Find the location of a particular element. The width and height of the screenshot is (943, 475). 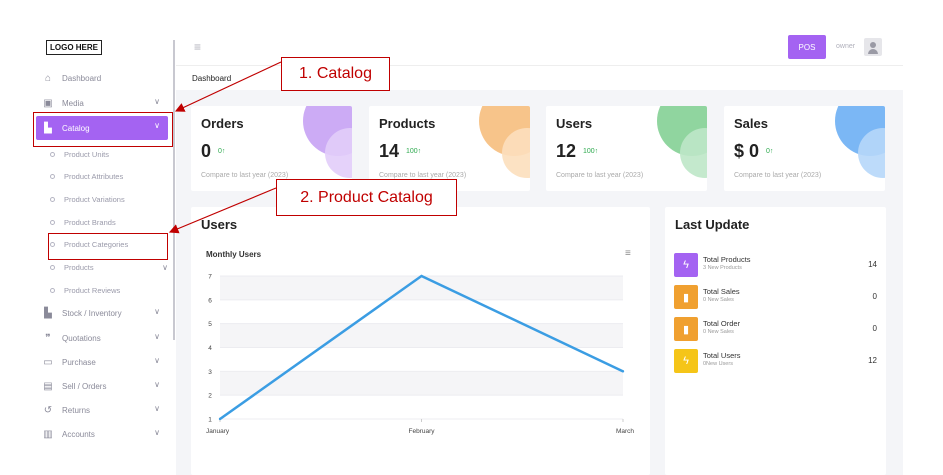

annotation-arrows is located at coordinates (225, 147).